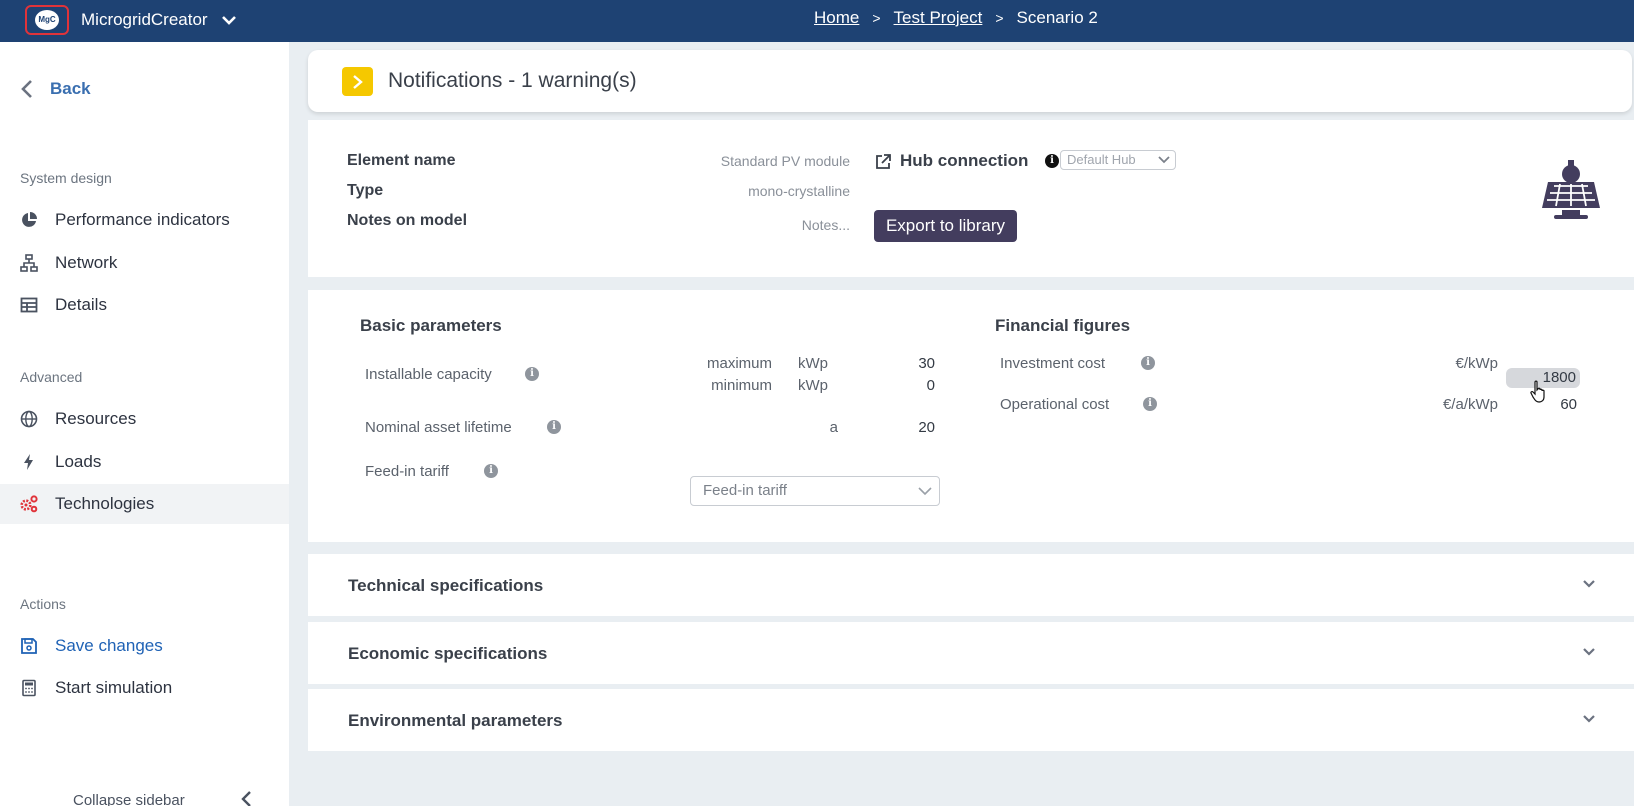  What do you see at coordinates (906, 427) in the screenshot?
I see `lifetime-input: 20` at bounding box center [906, 427].